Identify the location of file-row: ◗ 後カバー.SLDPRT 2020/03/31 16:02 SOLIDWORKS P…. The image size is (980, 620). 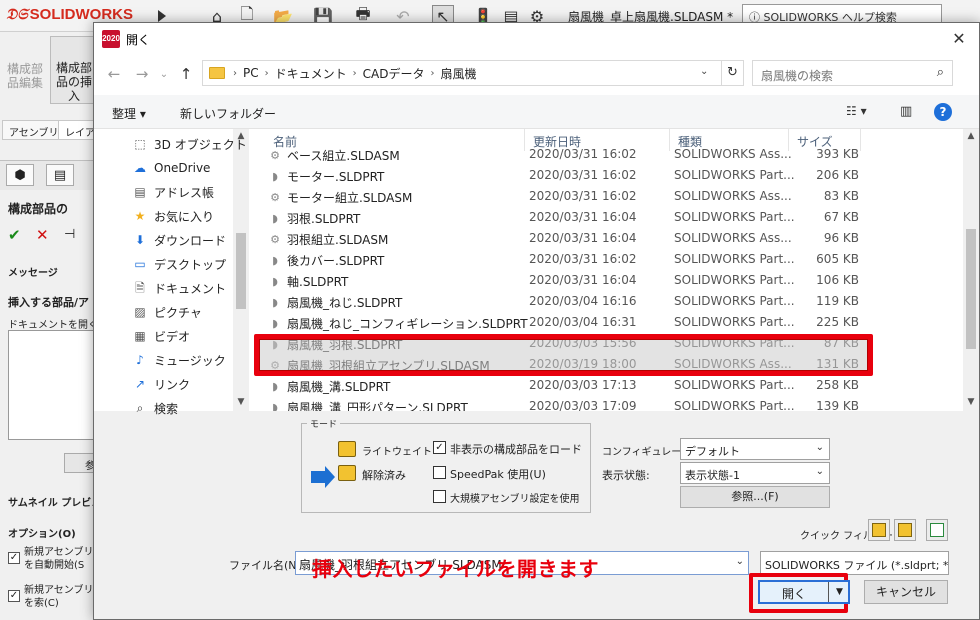
(605, 259).